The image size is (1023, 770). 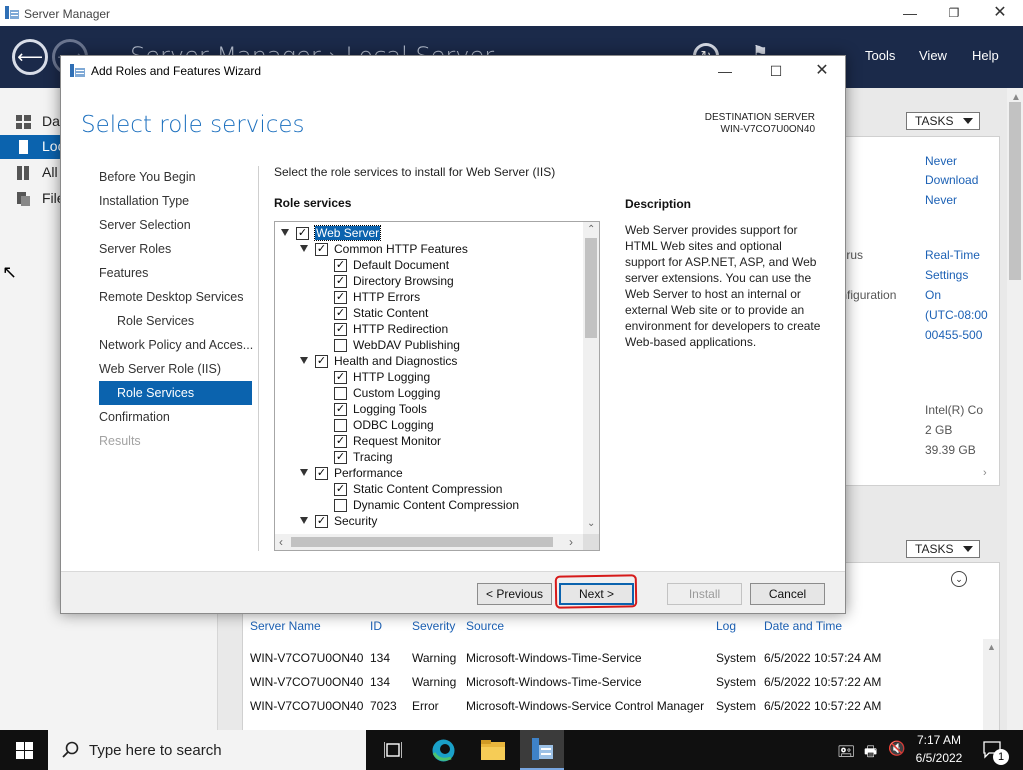 I want to click on events-scrollbar: ▲, so click(x=991, y=685).